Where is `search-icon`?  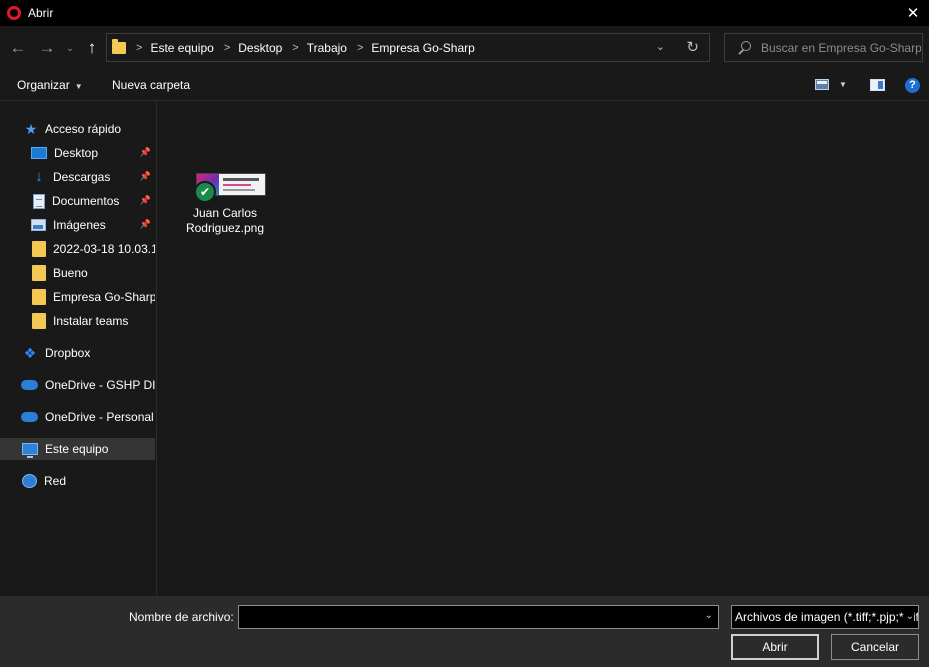
search-icon is located at coordinates (744, 47).